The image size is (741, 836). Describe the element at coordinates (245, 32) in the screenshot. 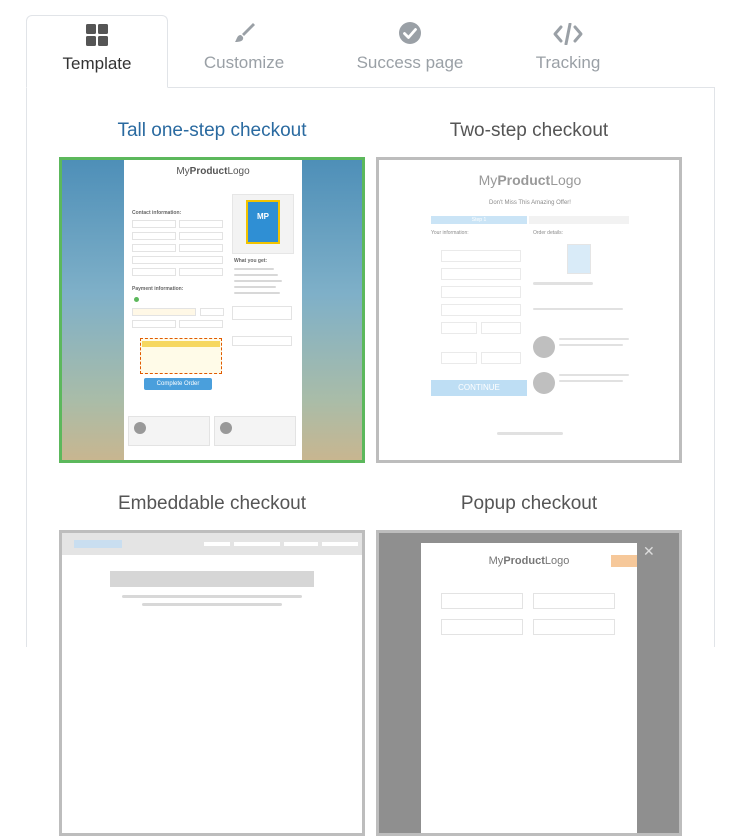

I see `brush-icon` at that location.